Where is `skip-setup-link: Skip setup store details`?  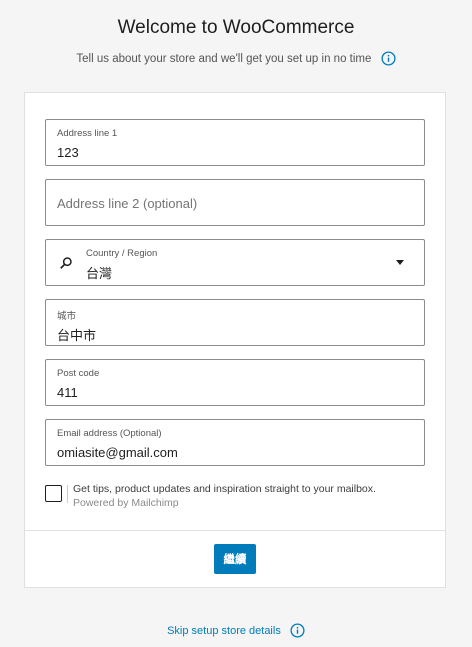 skip-setup-link: Skip setup store details is located at coordinates (236, 630).